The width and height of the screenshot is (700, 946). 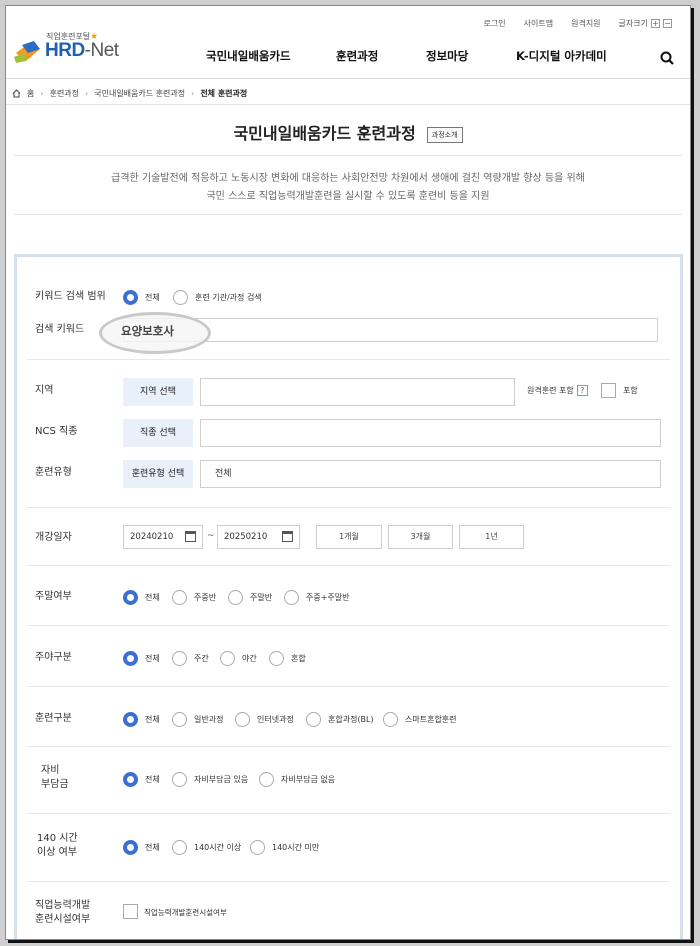 What do you see at coordinates (655, 23) in the screenshot?
I see `font-size-plus-button: +` at bounding box center [655, 23].